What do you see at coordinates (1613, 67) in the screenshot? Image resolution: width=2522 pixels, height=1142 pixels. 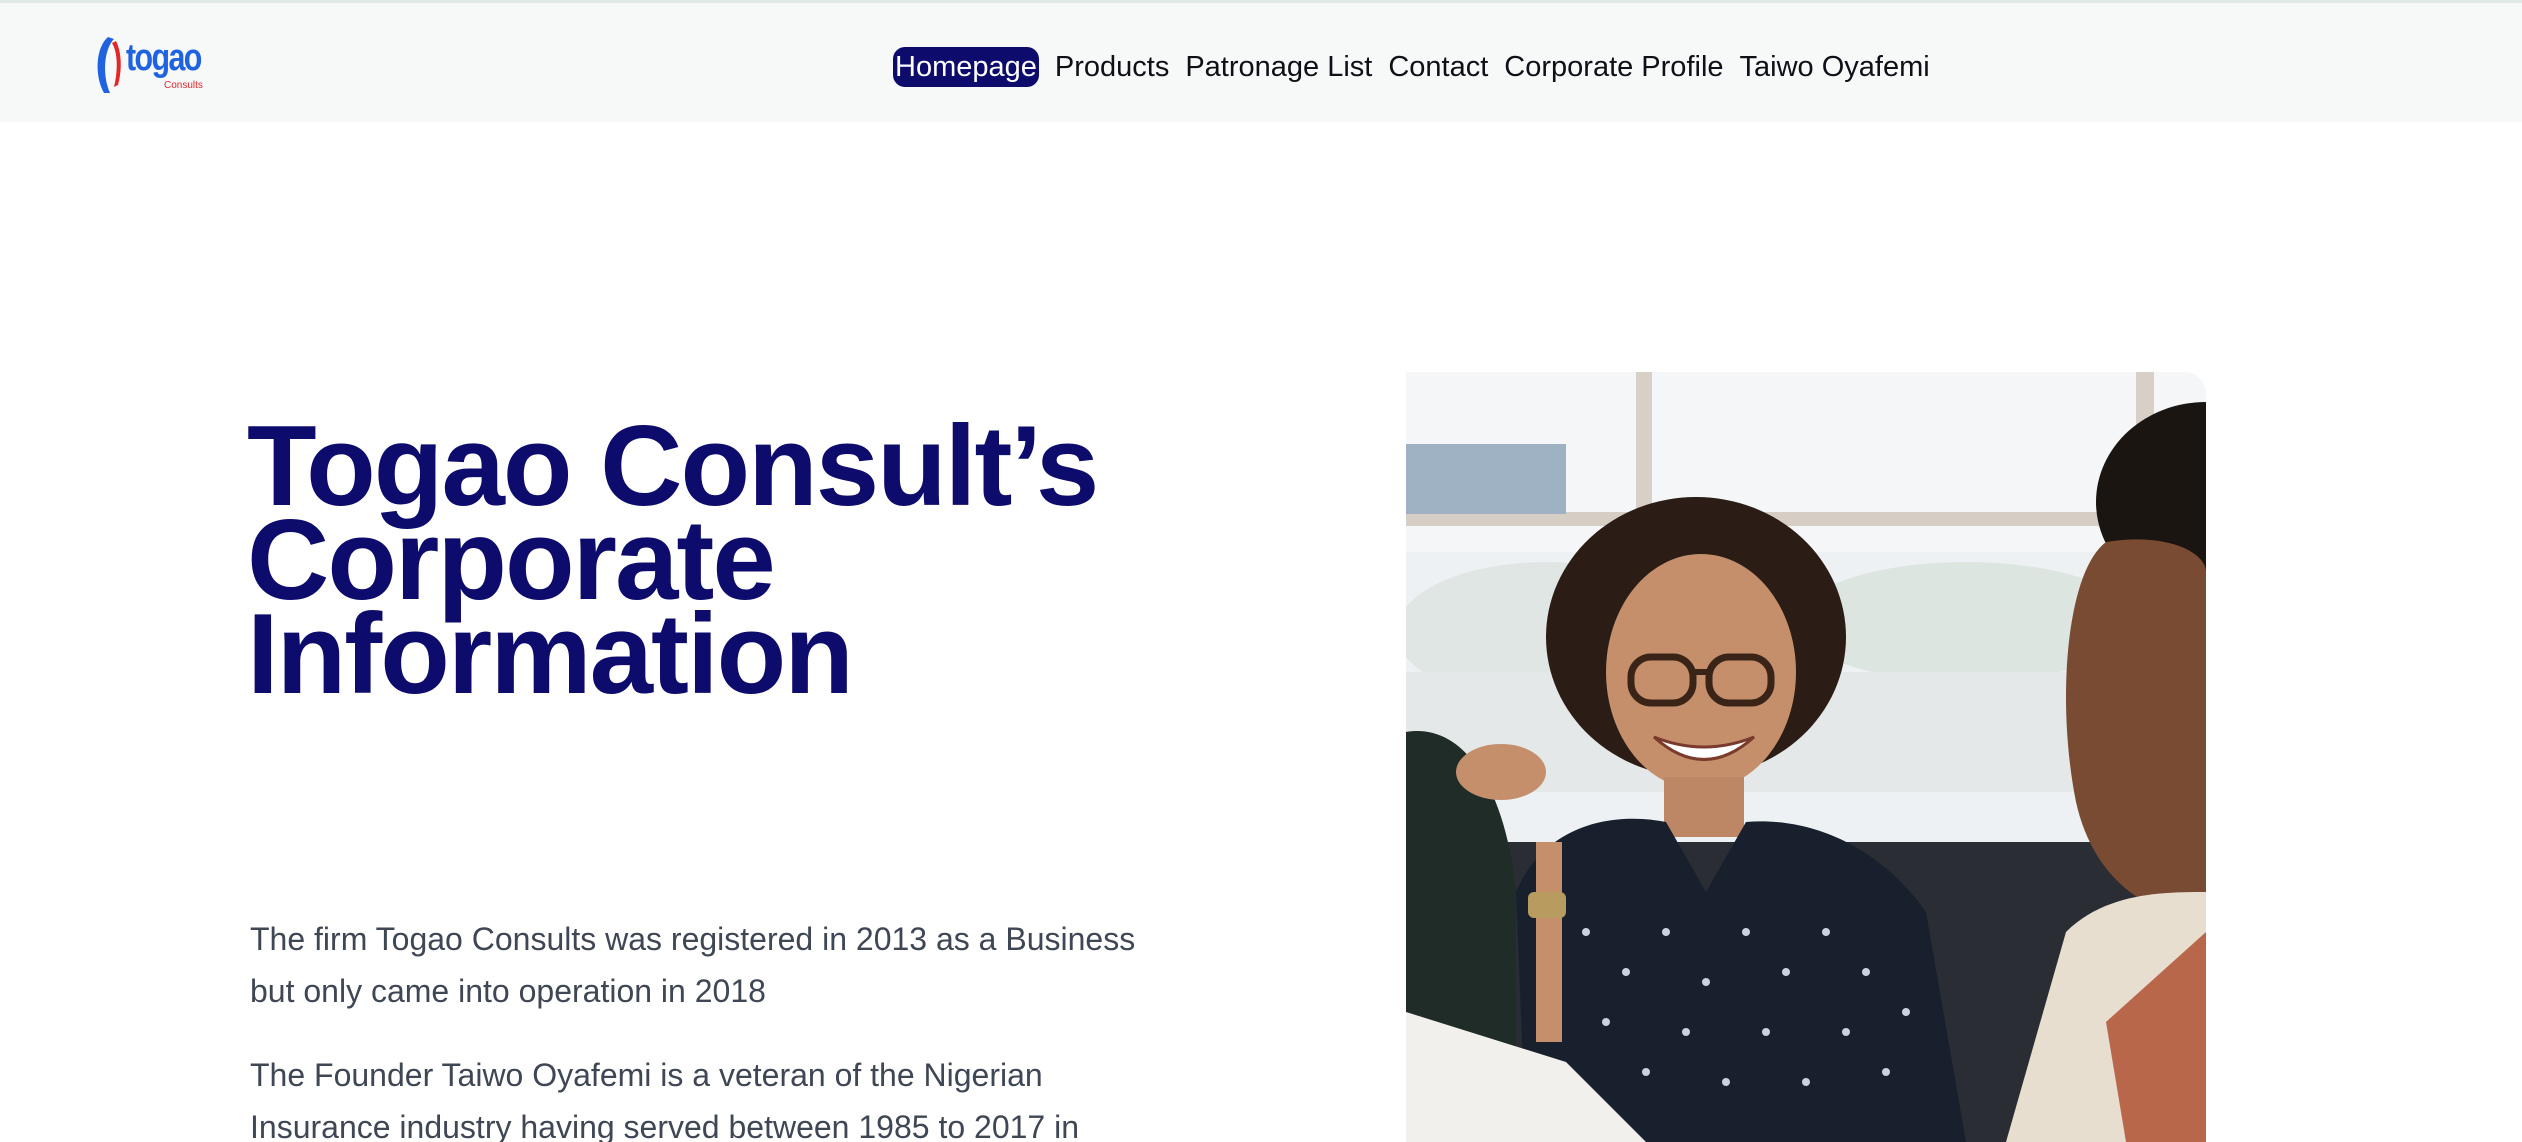 I see `nav-item-corporate-profile: Corporate Profile` at bounding box center [1613, 67].